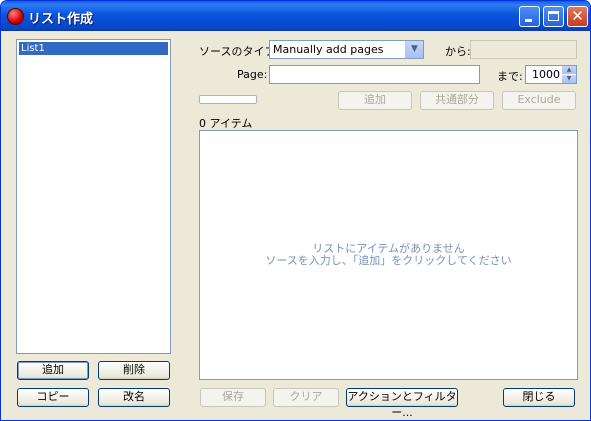  What do you see at coordinates (529, 16) in the screenshot?
I see `minimize-button` at bounding box center [529, 16].